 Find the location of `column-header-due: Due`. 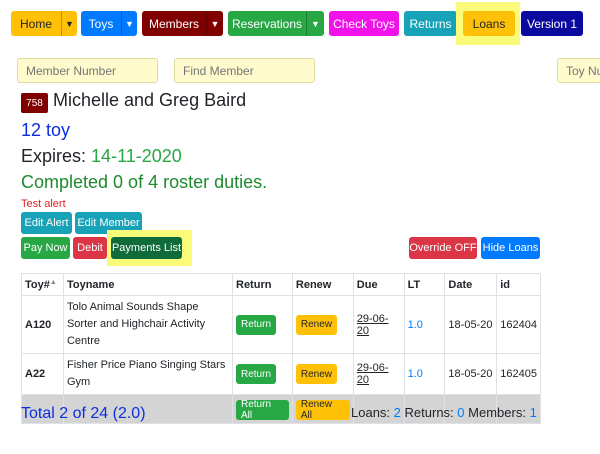

column-header-due: Due is located at coordinates (378, 284).